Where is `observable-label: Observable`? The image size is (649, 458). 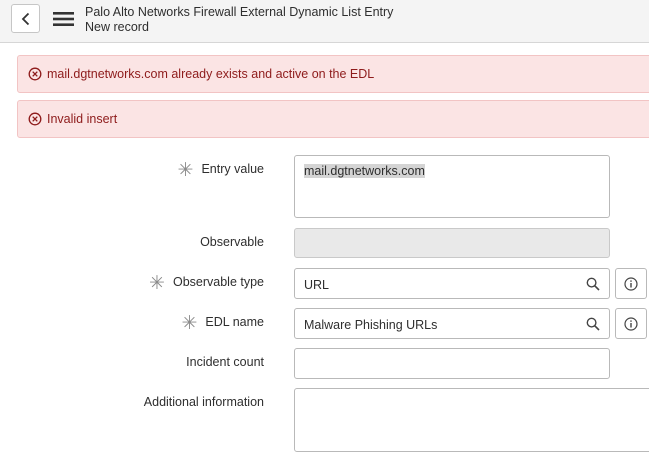
observable-label: Observable is located at coordinates (232, 242).